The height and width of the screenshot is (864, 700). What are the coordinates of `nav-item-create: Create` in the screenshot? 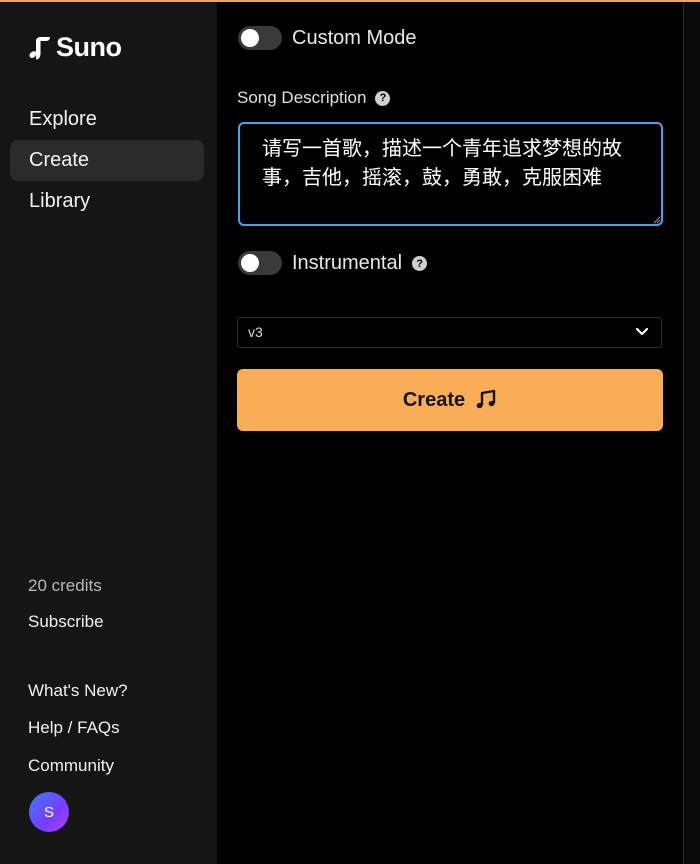 It's located at (107, 160).